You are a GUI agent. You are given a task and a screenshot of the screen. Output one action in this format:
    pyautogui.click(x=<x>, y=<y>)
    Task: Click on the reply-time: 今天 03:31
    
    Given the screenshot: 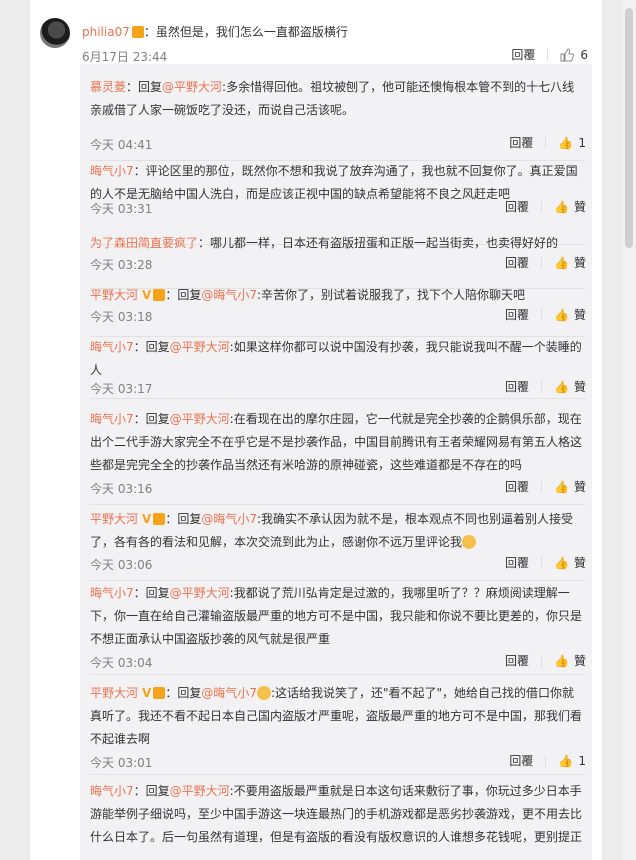 What is the action you would take?
    pyautogui.click(x=121, y=209)
    